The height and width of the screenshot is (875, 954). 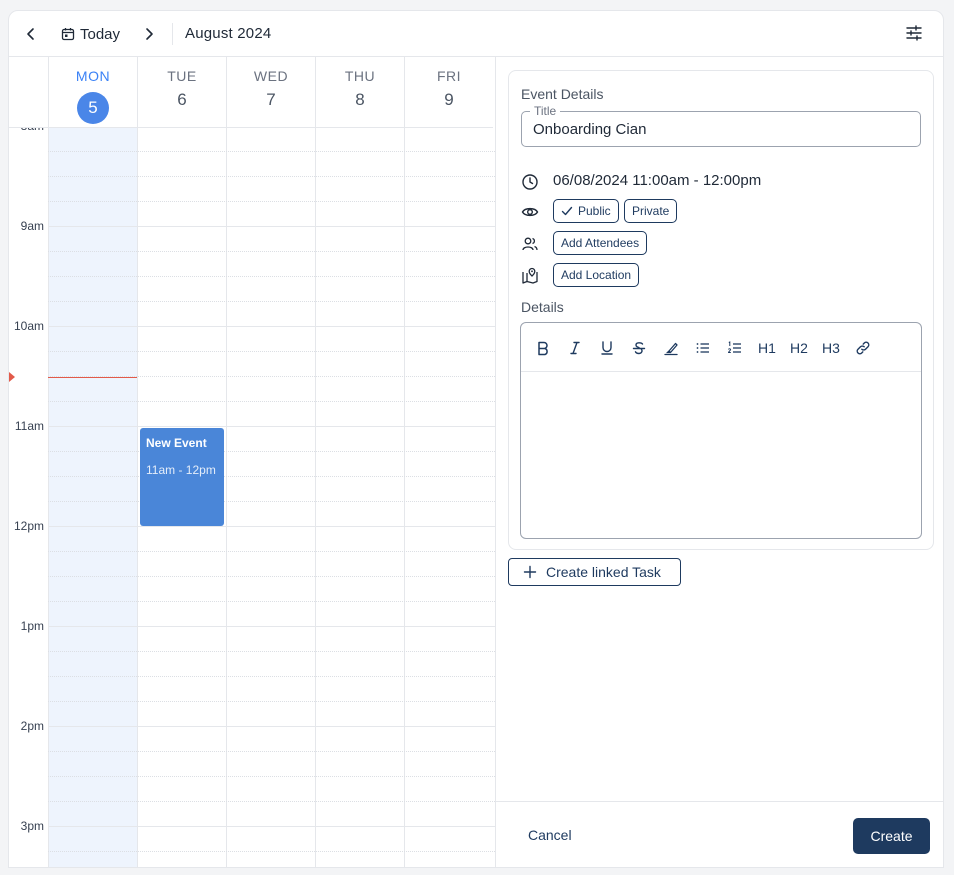 I want to click on bold-button, so click(x=543, y=348).